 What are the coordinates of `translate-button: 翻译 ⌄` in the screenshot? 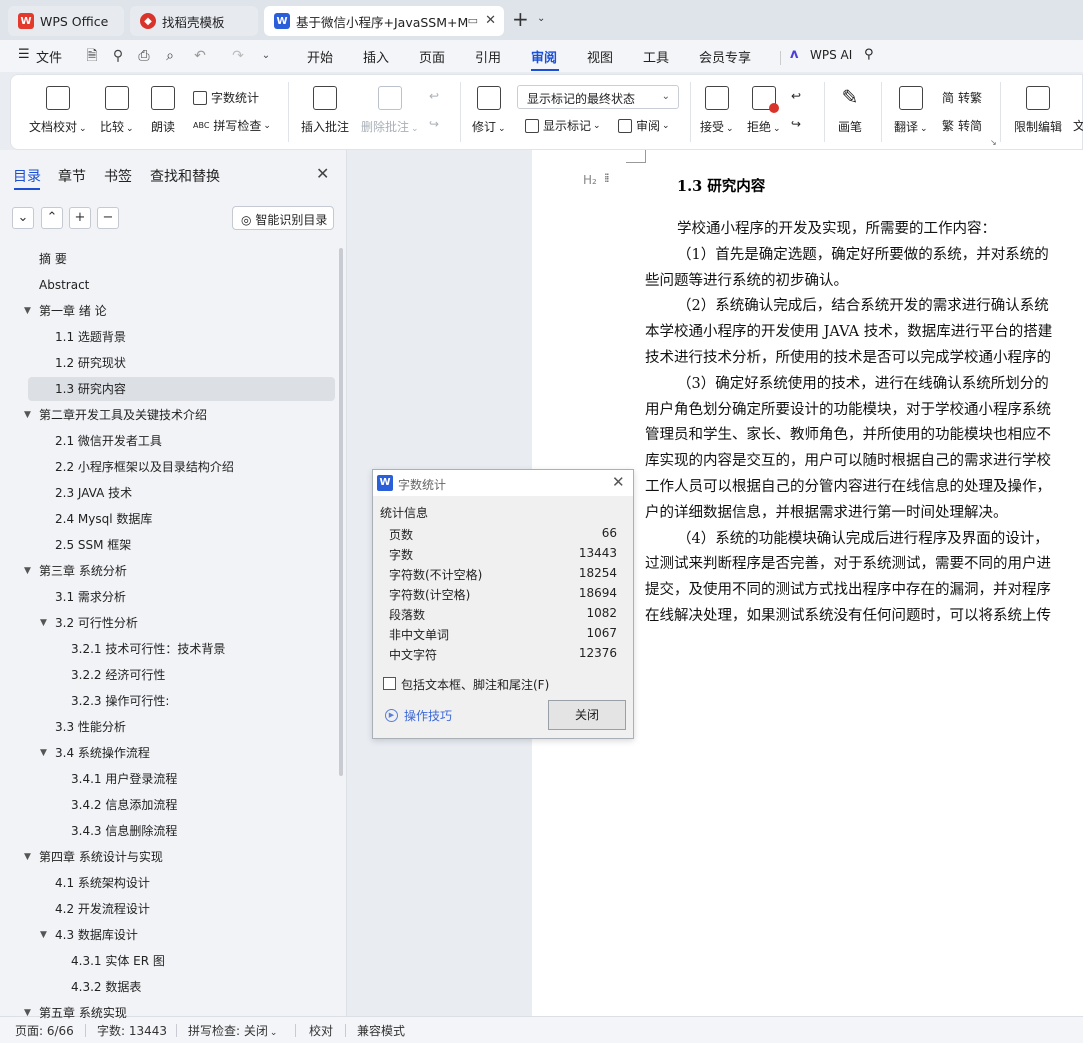 It's located at (911, 110).